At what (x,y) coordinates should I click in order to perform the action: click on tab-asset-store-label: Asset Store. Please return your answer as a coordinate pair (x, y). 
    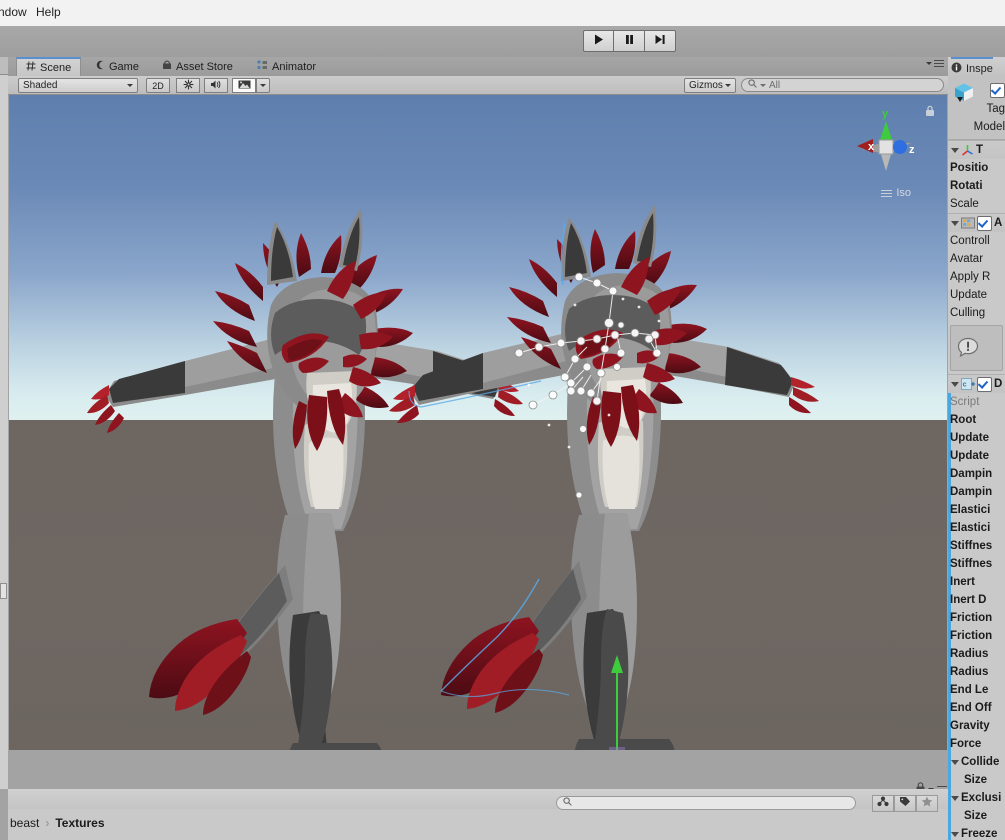
    Looking at the image, I should click on (204, 66).